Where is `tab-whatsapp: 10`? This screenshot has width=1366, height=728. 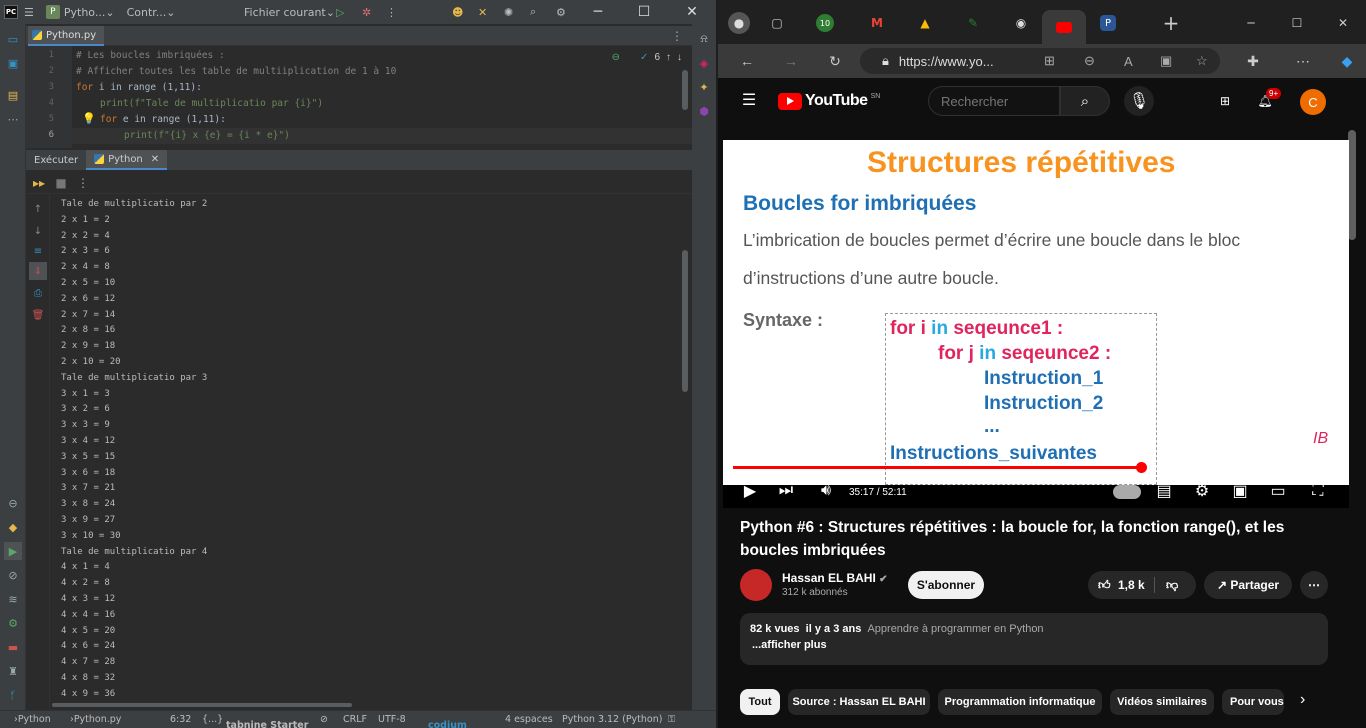
tab-whatsapp: 10 is located at coordinates (825, 23).